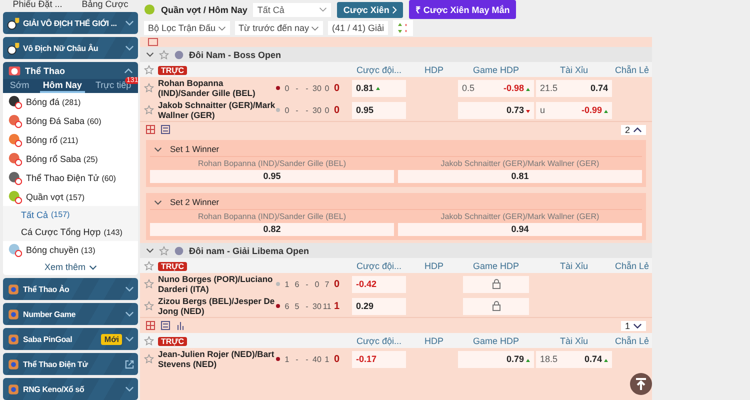 The width and height of the screenshot is (750, 400). What do you see at coordinates (297, 284) in the screenshot?
I see `score: 6` at bounding box center [297, 284].